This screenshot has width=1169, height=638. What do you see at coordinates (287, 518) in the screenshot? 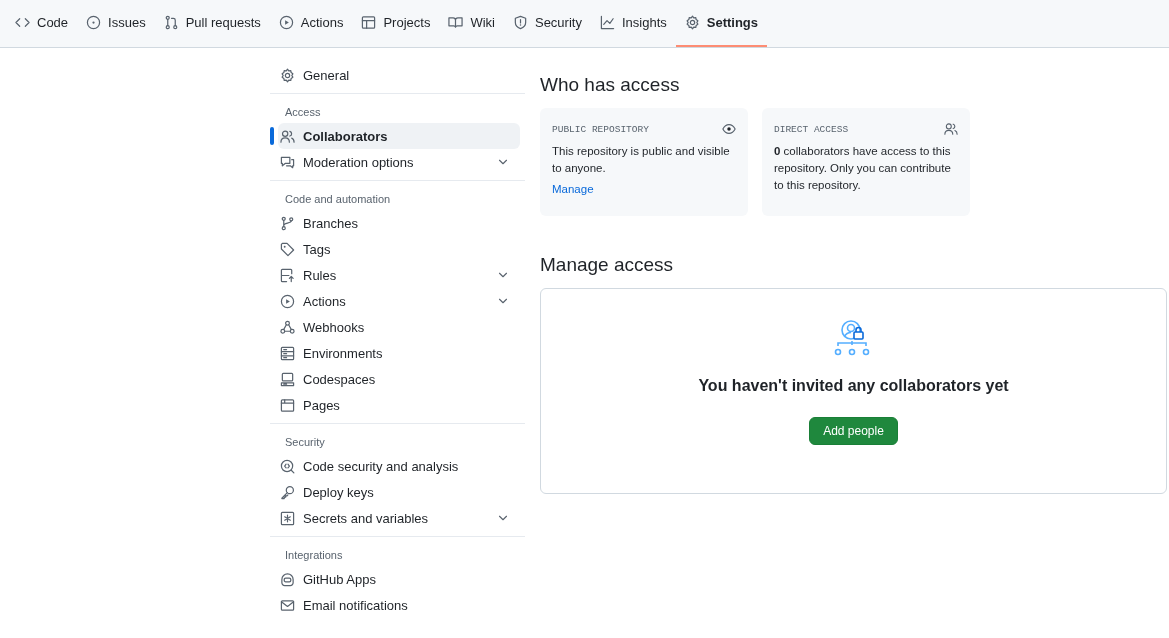
I see `asterisk-icon` at bounding box center [287, 518].